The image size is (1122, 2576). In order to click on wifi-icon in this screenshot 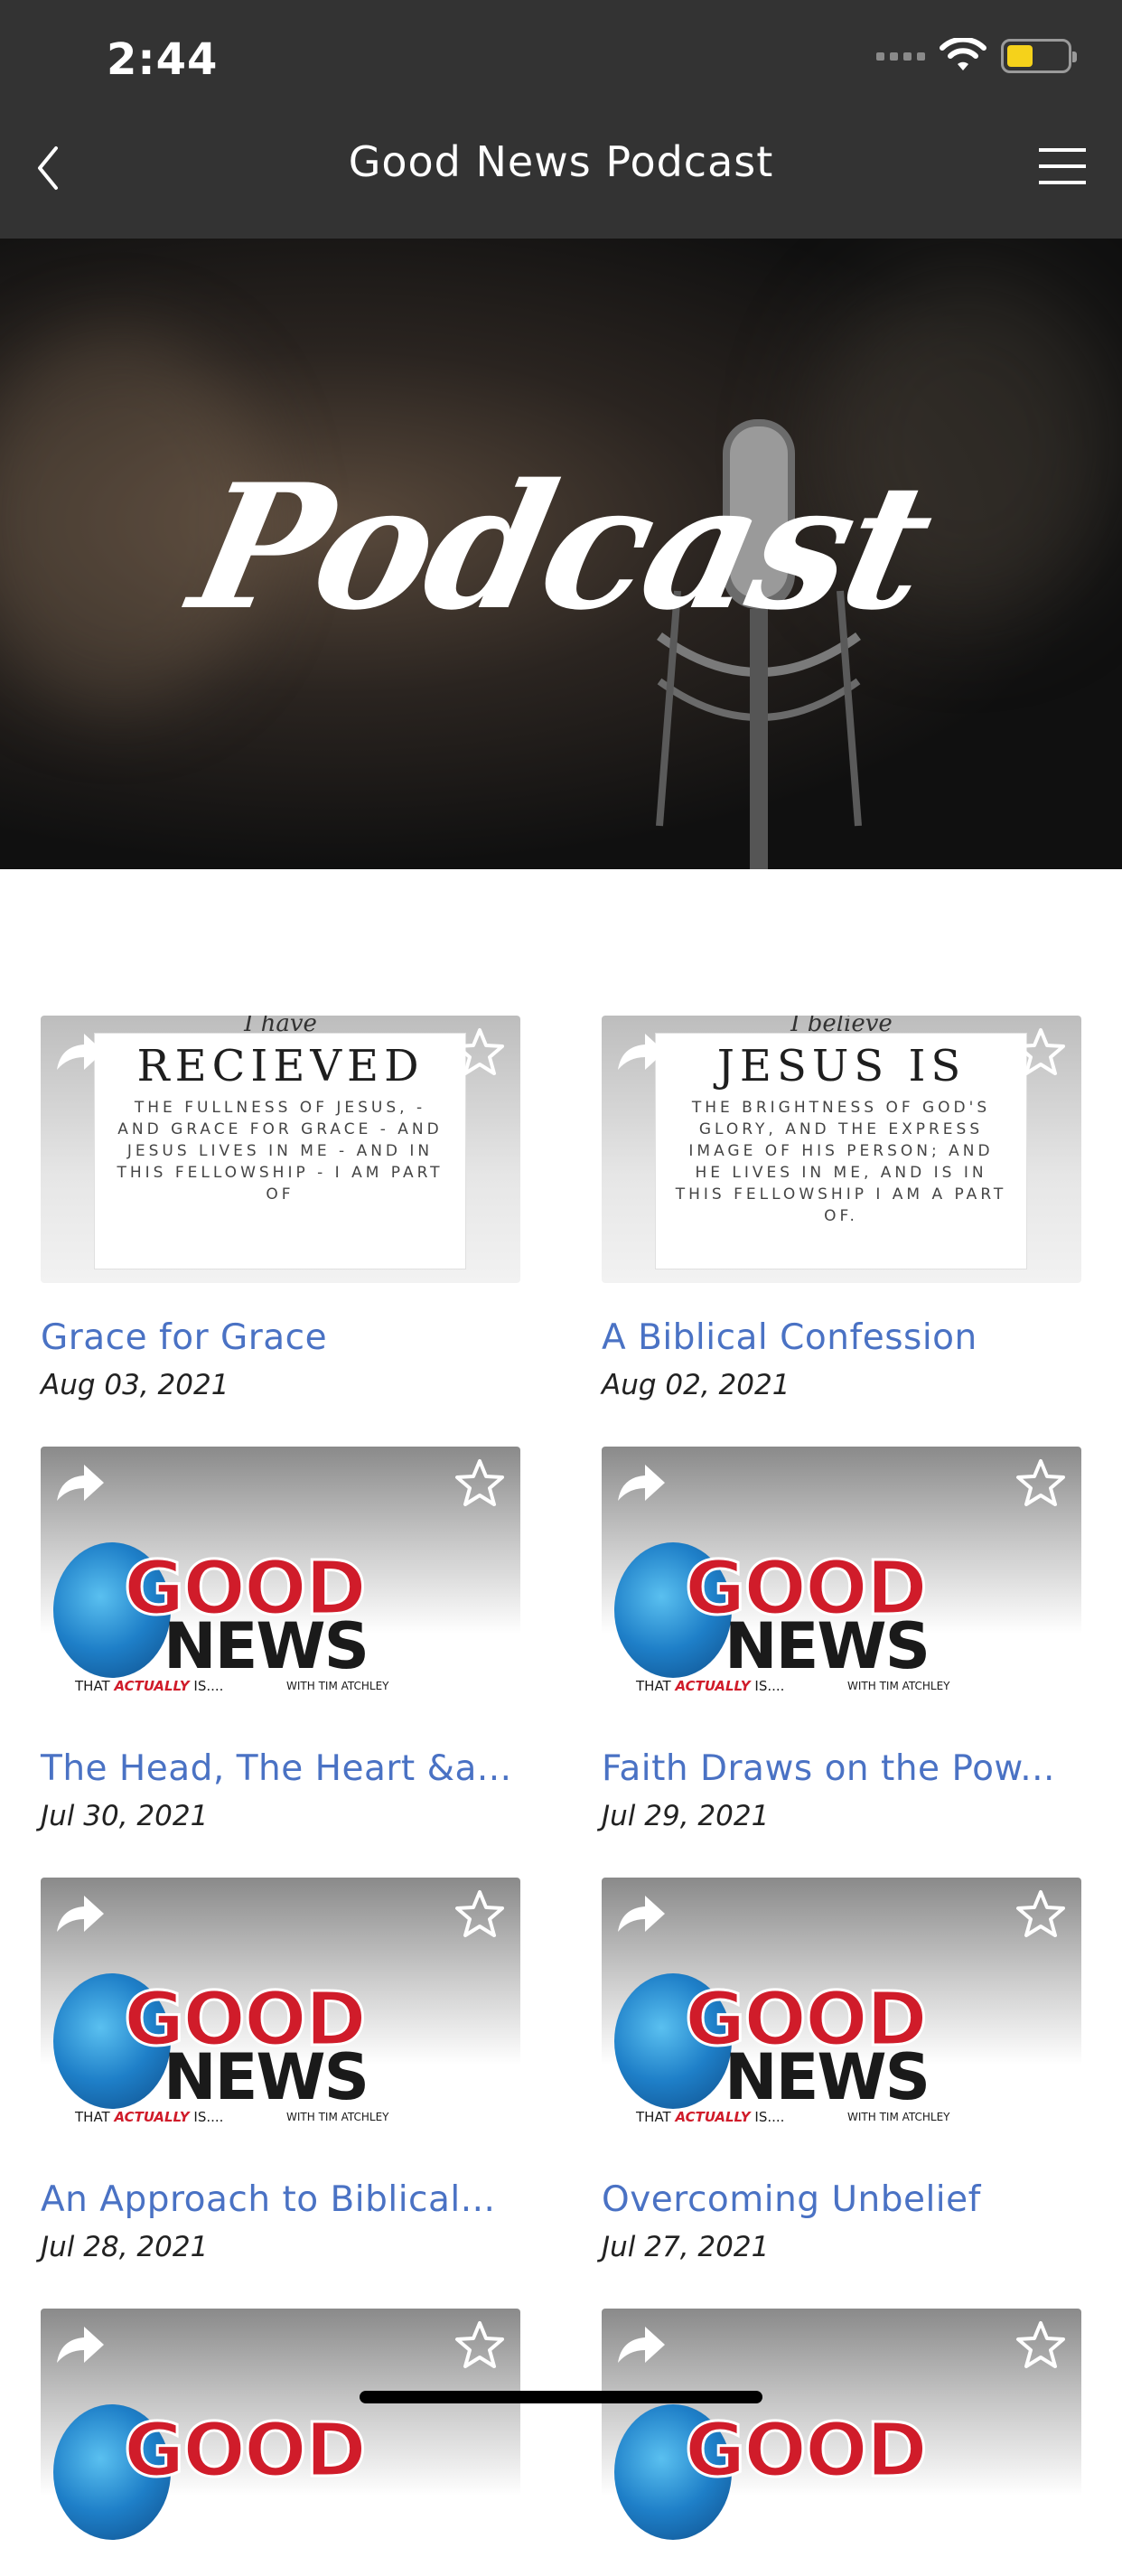, I will do `click(963, 54)`.